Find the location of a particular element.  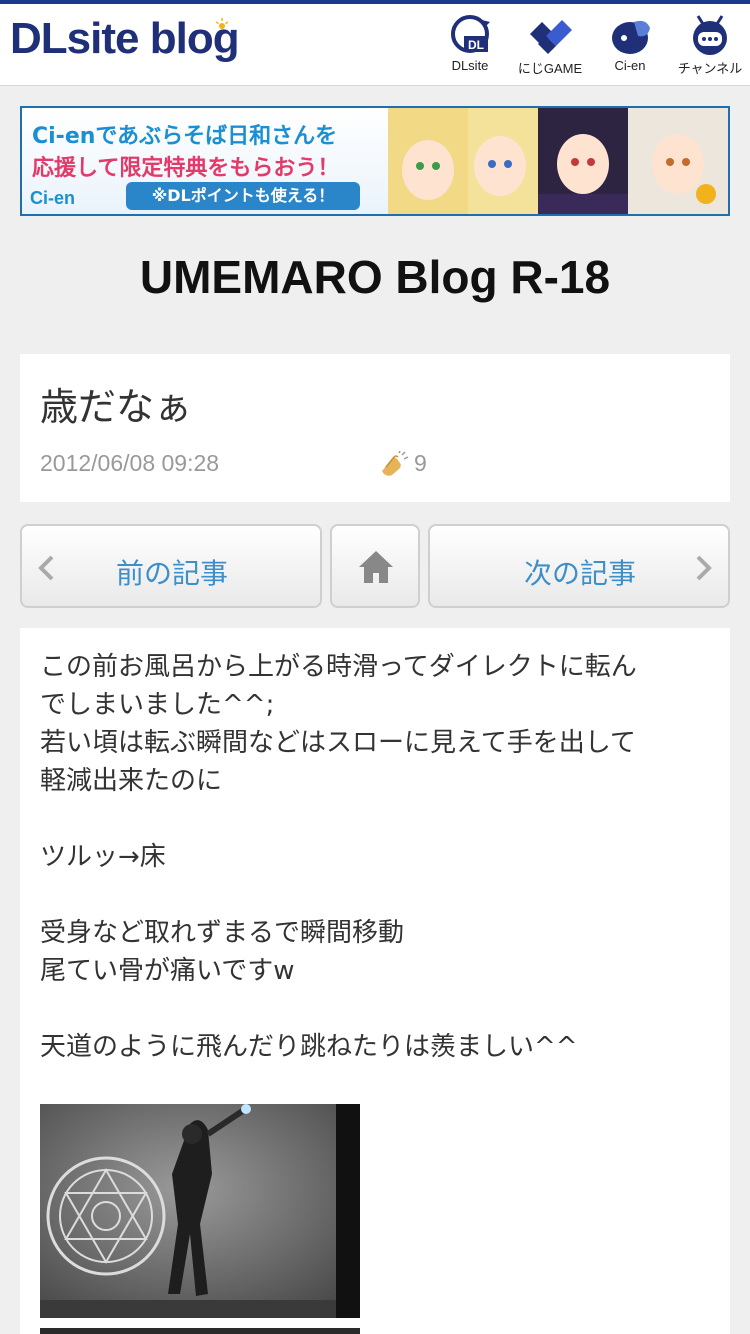

post-body-line: でしまいました^^; is located at coordinates (157, 705).